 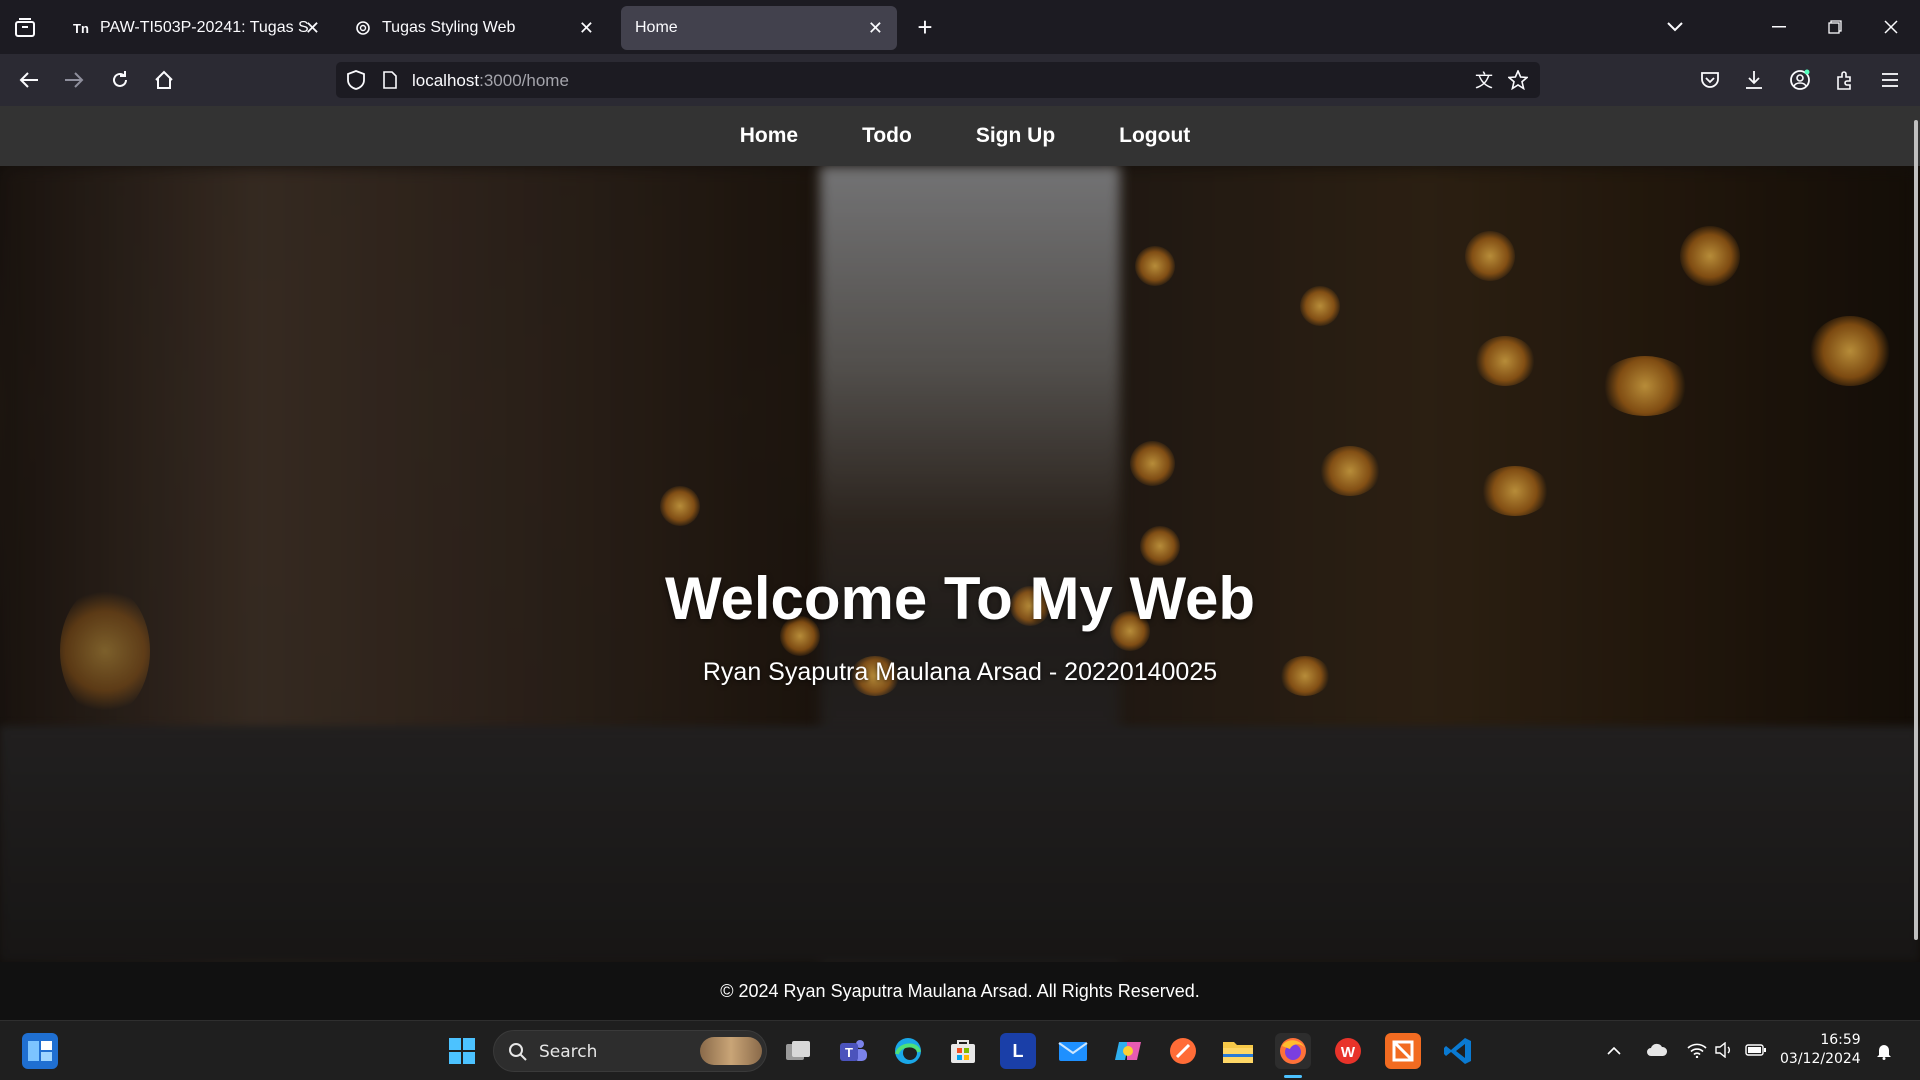 What do you see at coordinates (1840, 1040) in the screenshot?
I see `clock-time: 16:59` at bounding box center [1840, 1040].